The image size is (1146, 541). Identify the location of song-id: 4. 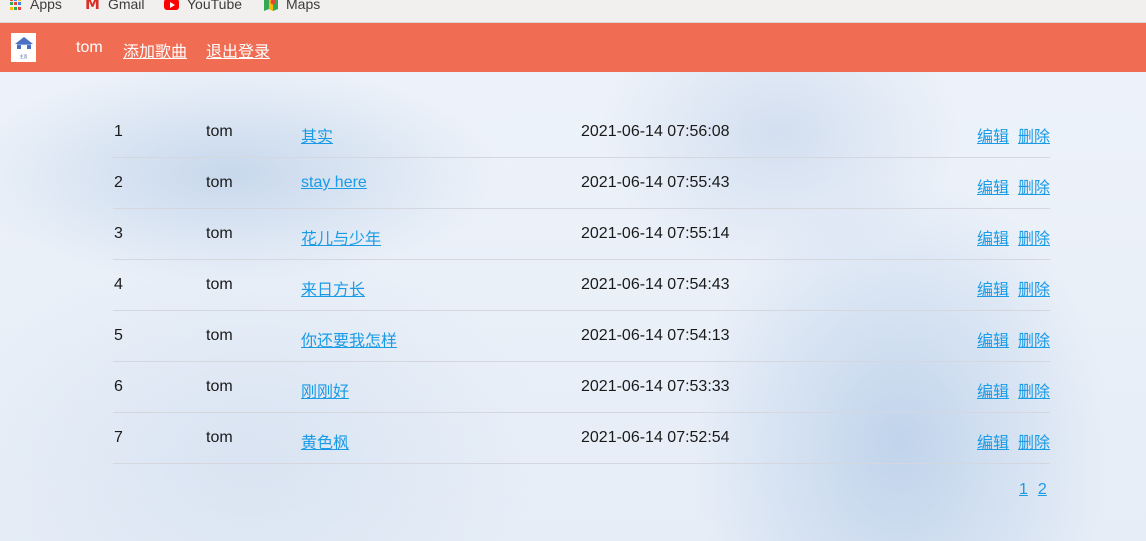
(118, 284).